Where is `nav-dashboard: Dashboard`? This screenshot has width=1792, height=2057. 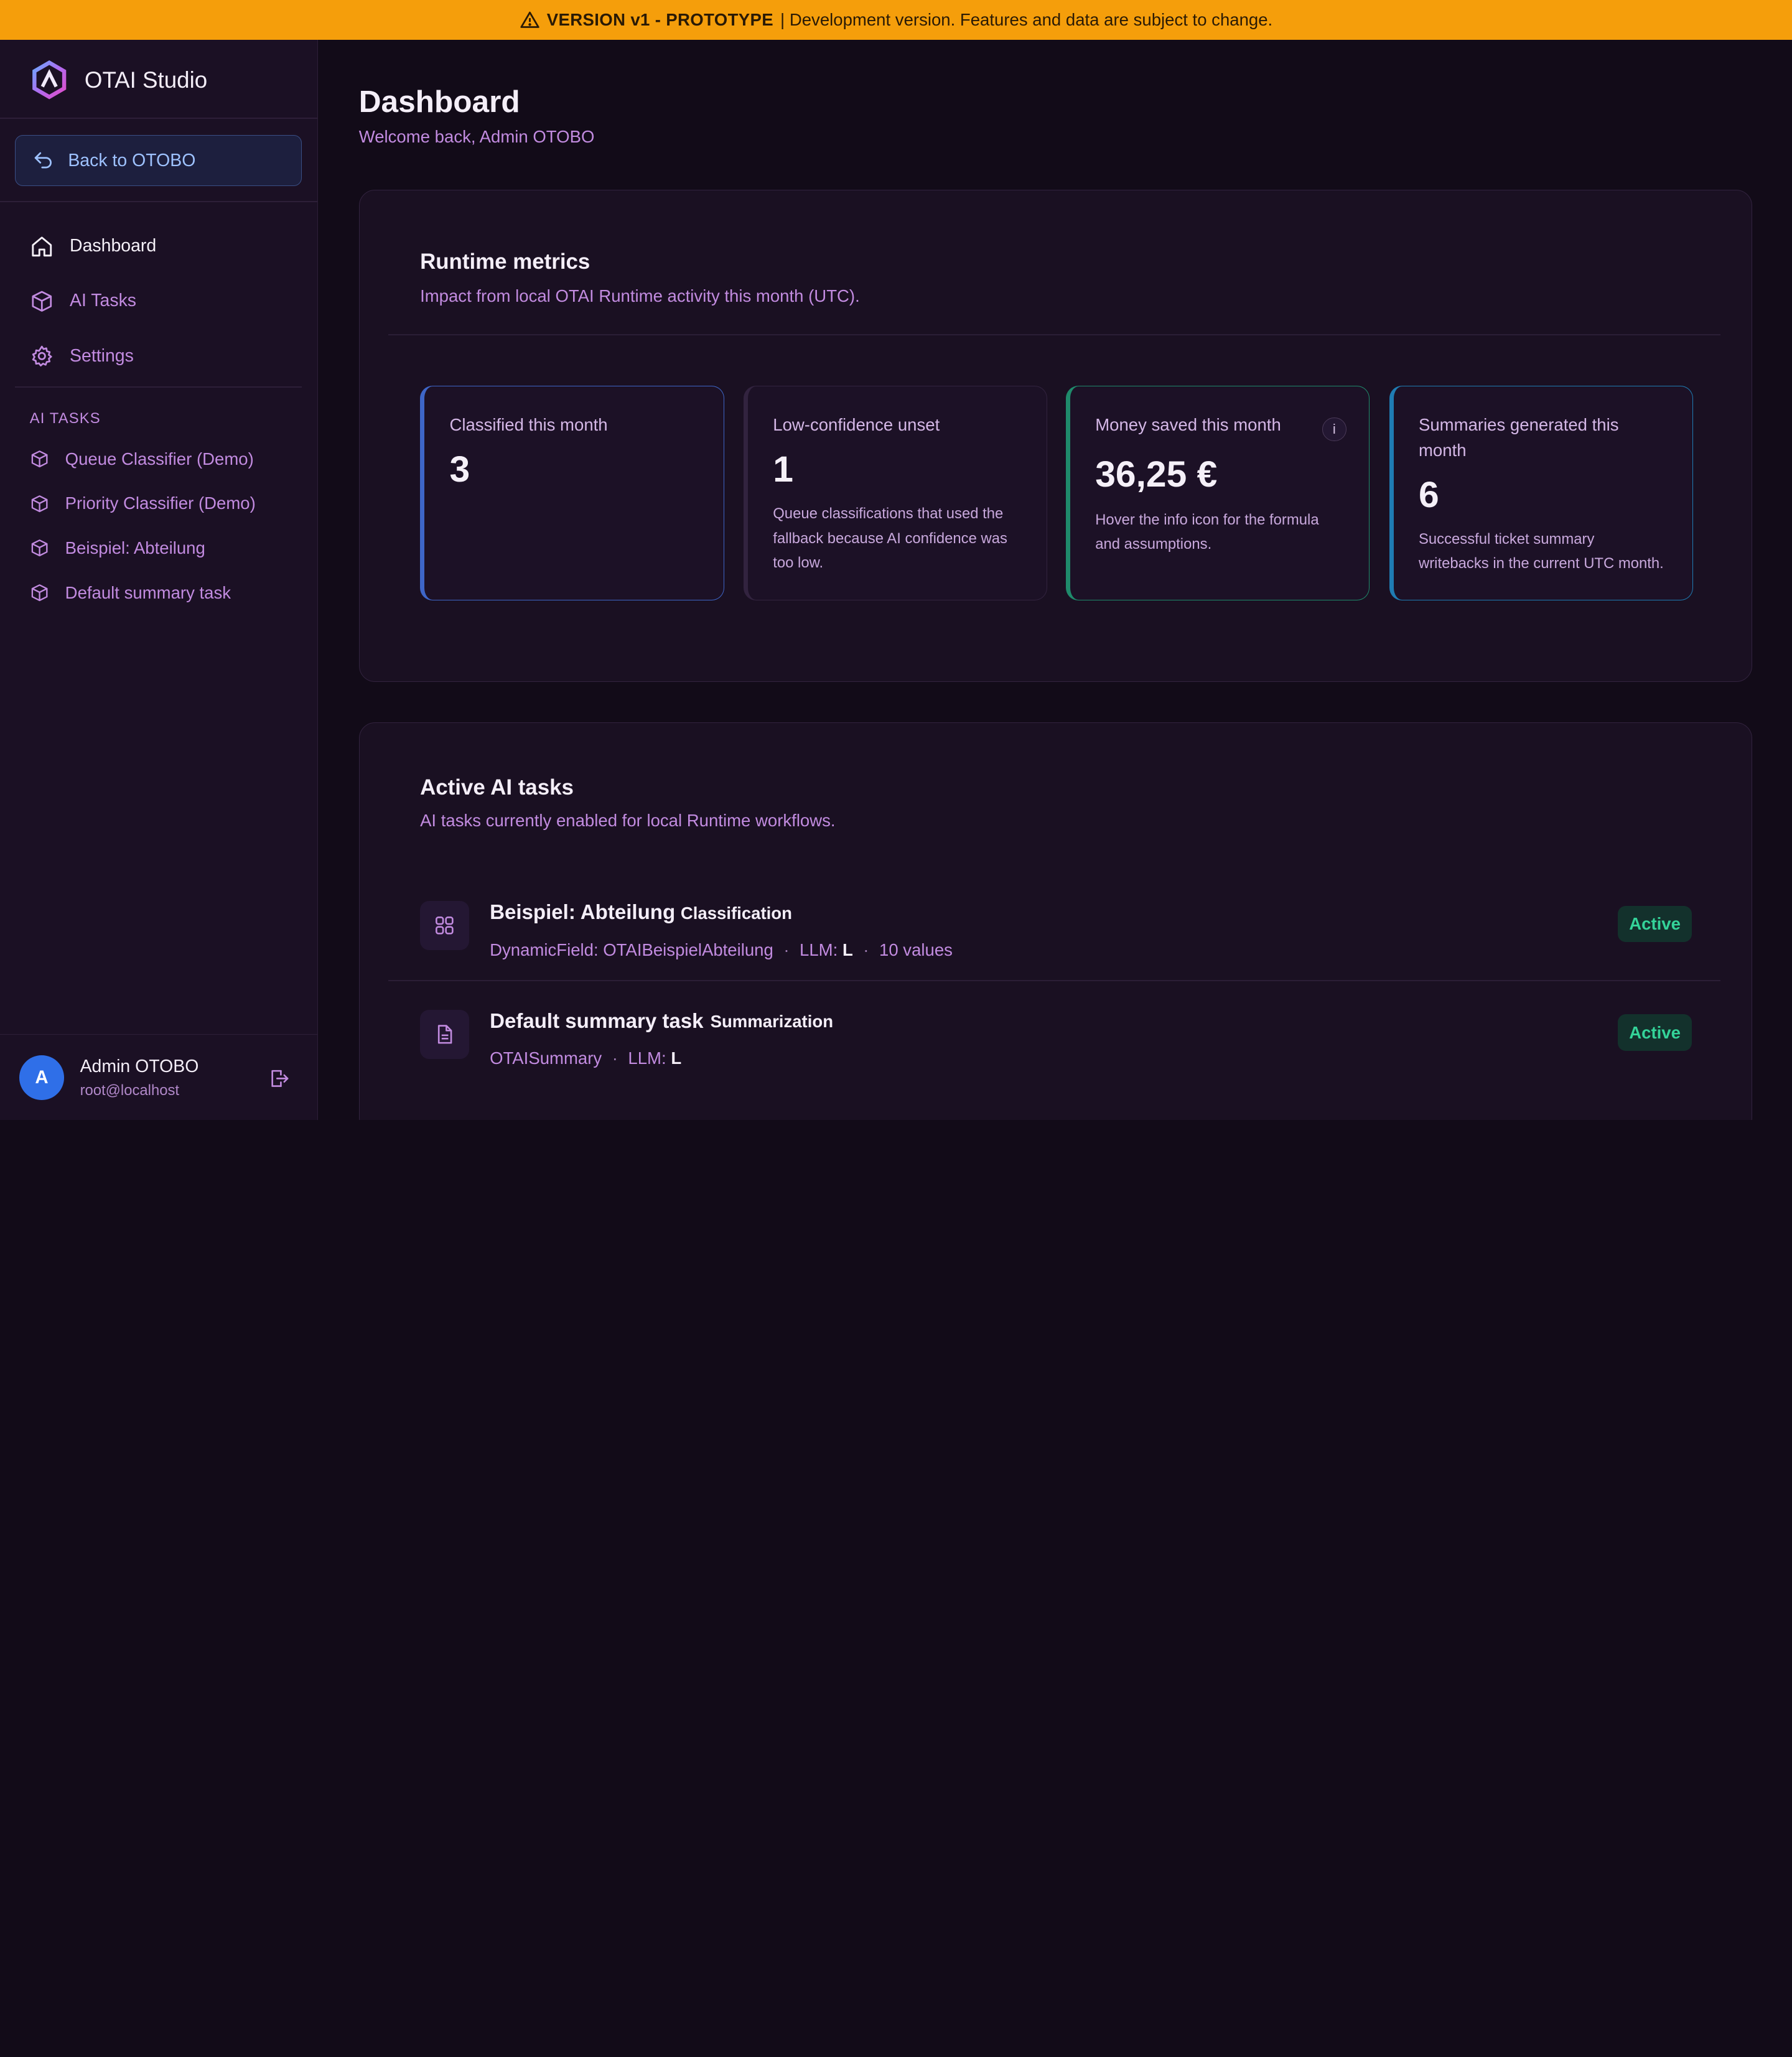
nav-dashboard: Dashboard is located at coordinates (93, 247).